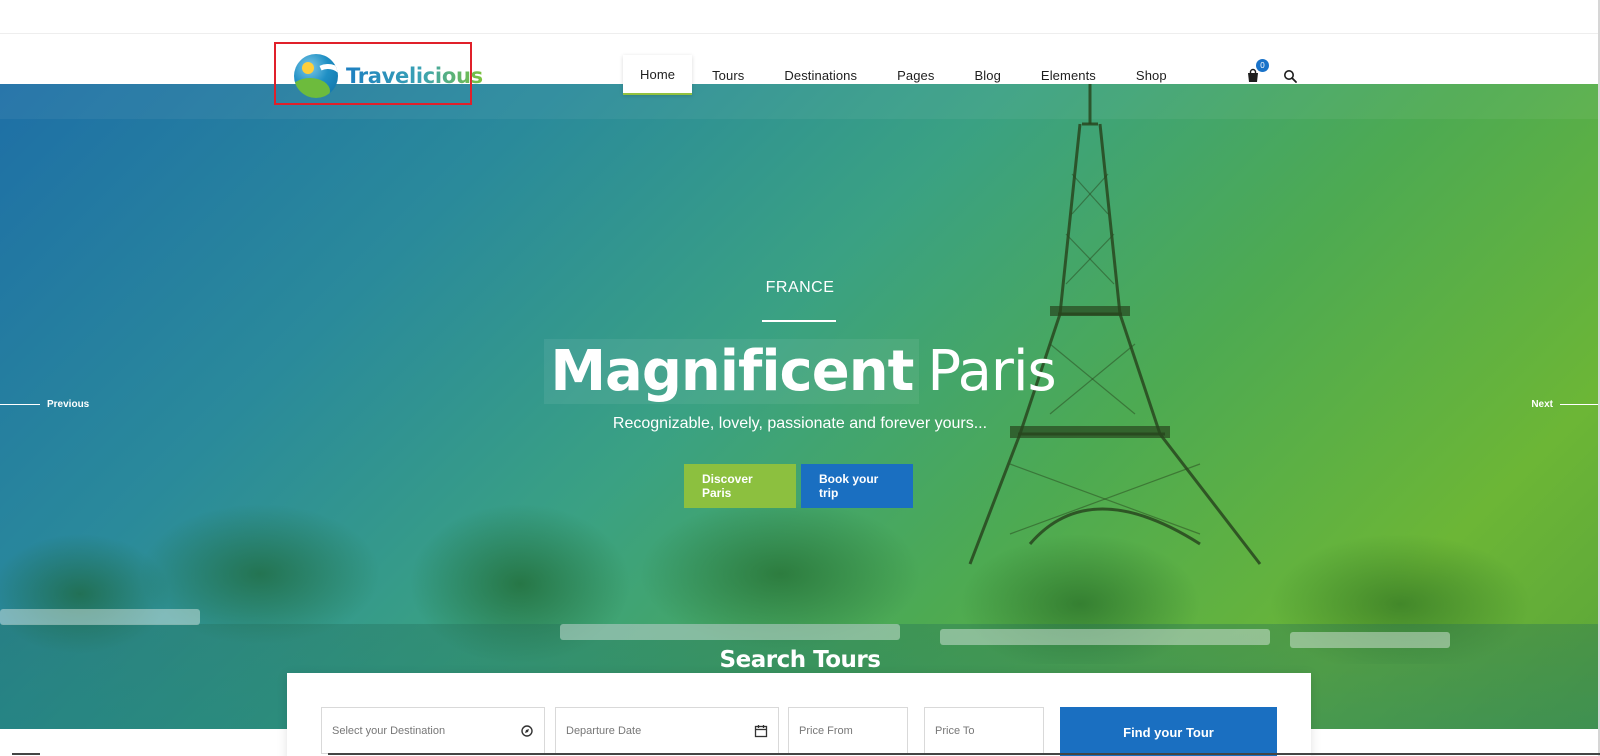 Image resolution: width=1600 pixels, height=756 pixels. I want to click on cart-count-badge: 0, so click(1262, 65).